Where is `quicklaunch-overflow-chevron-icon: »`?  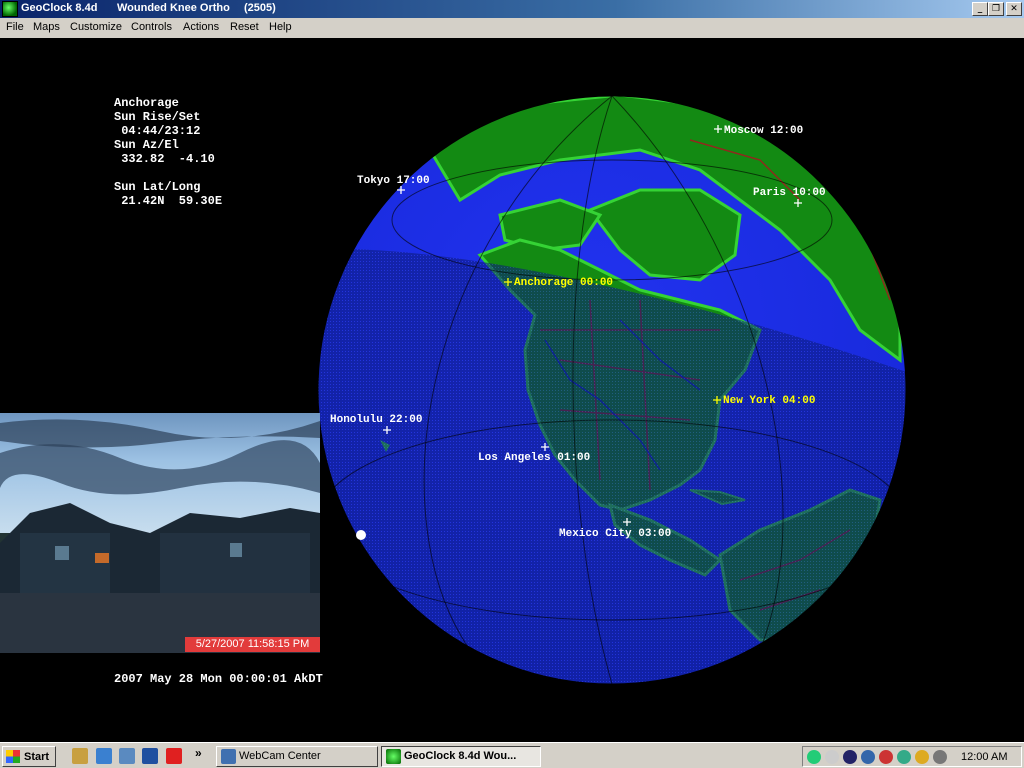
quicklaunch-overflow-chevron-icon: » is located at coordinates (198, 753).